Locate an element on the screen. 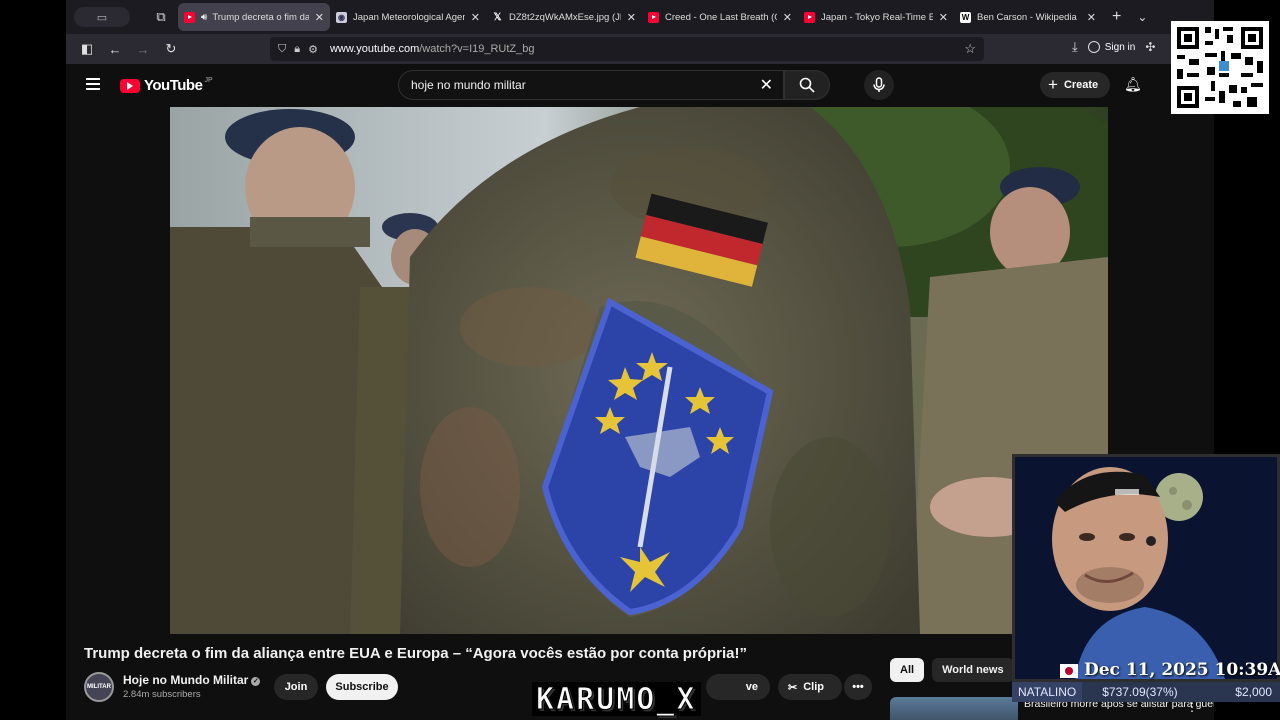 Image resolution: width=1280 pixels, height=720 pixels. search-box: hoje no mundo militar ✕ is located at coordinates (591, 85).